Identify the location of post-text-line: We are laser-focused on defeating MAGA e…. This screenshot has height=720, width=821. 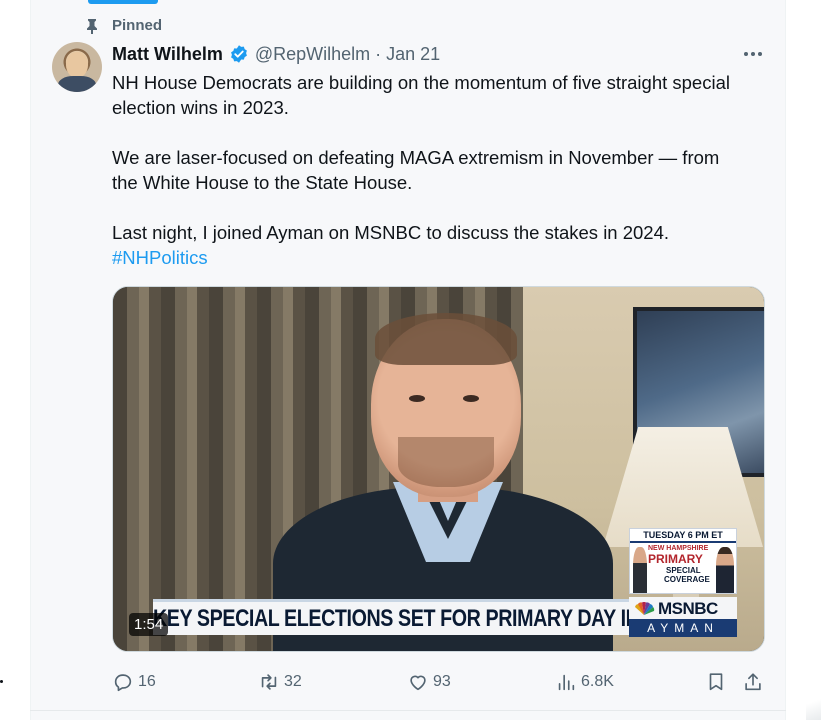
(416, 157).